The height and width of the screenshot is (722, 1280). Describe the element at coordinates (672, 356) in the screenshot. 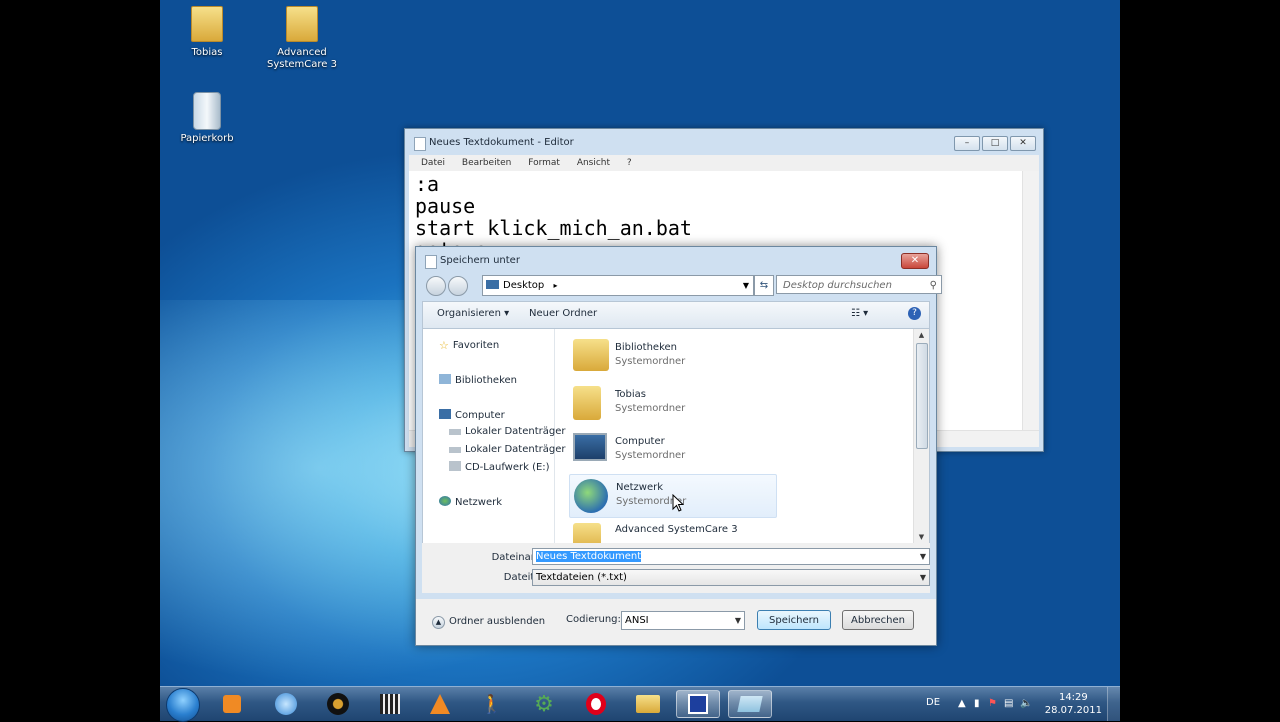

I see `file-item-bibliotheken: Bibliotheken Systemordner` at that location.